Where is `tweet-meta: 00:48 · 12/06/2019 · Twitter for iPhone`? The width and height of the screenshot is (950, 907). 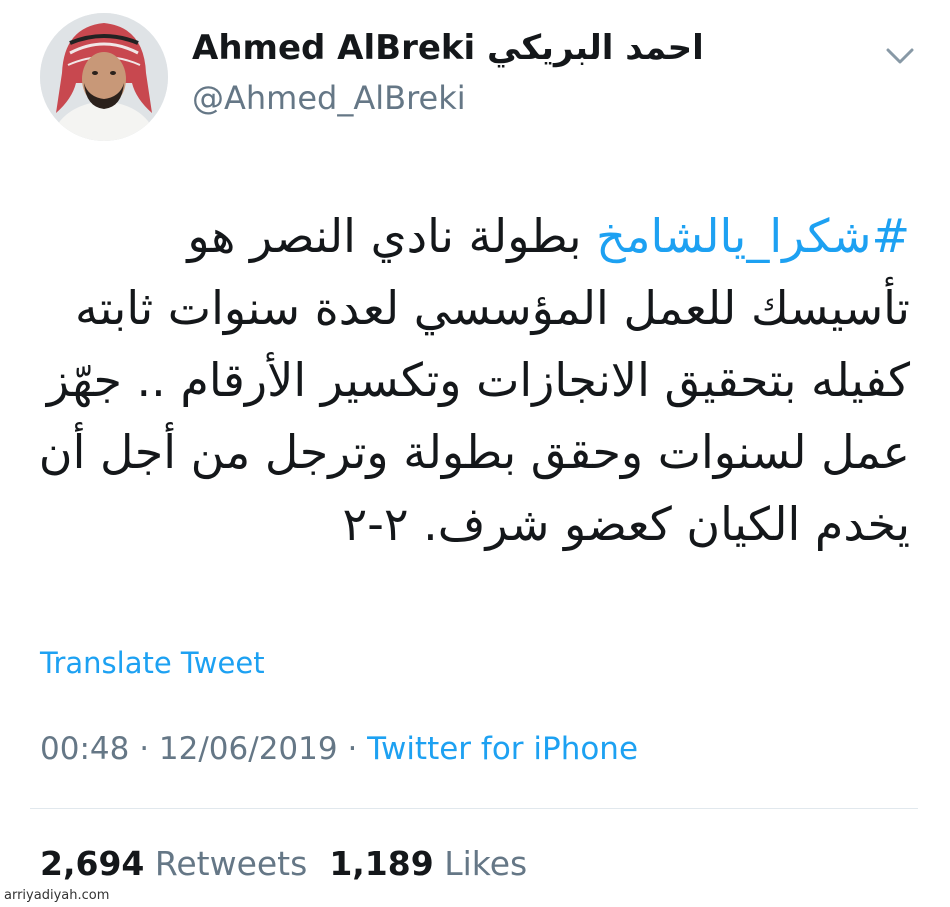 tweet-meta: 00:48 · 12/06/2019 · Twitter for iPhone is located at coordinates (339, 749).